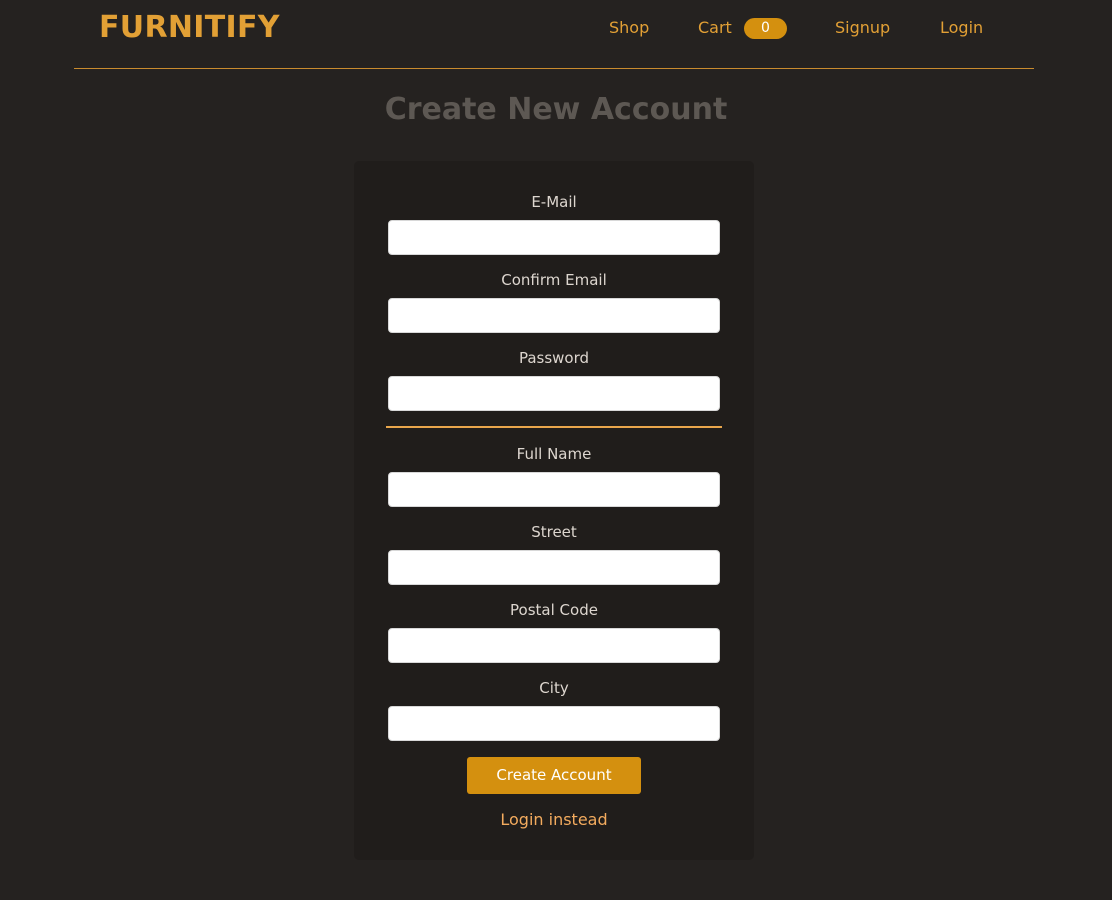 The width and height of the screenshot is (1112, 900). What do you see at coordinates (554, 280) in the screenshot?
I see `confirm-email-label: Confirm Email` at bounding box center [554, 280].